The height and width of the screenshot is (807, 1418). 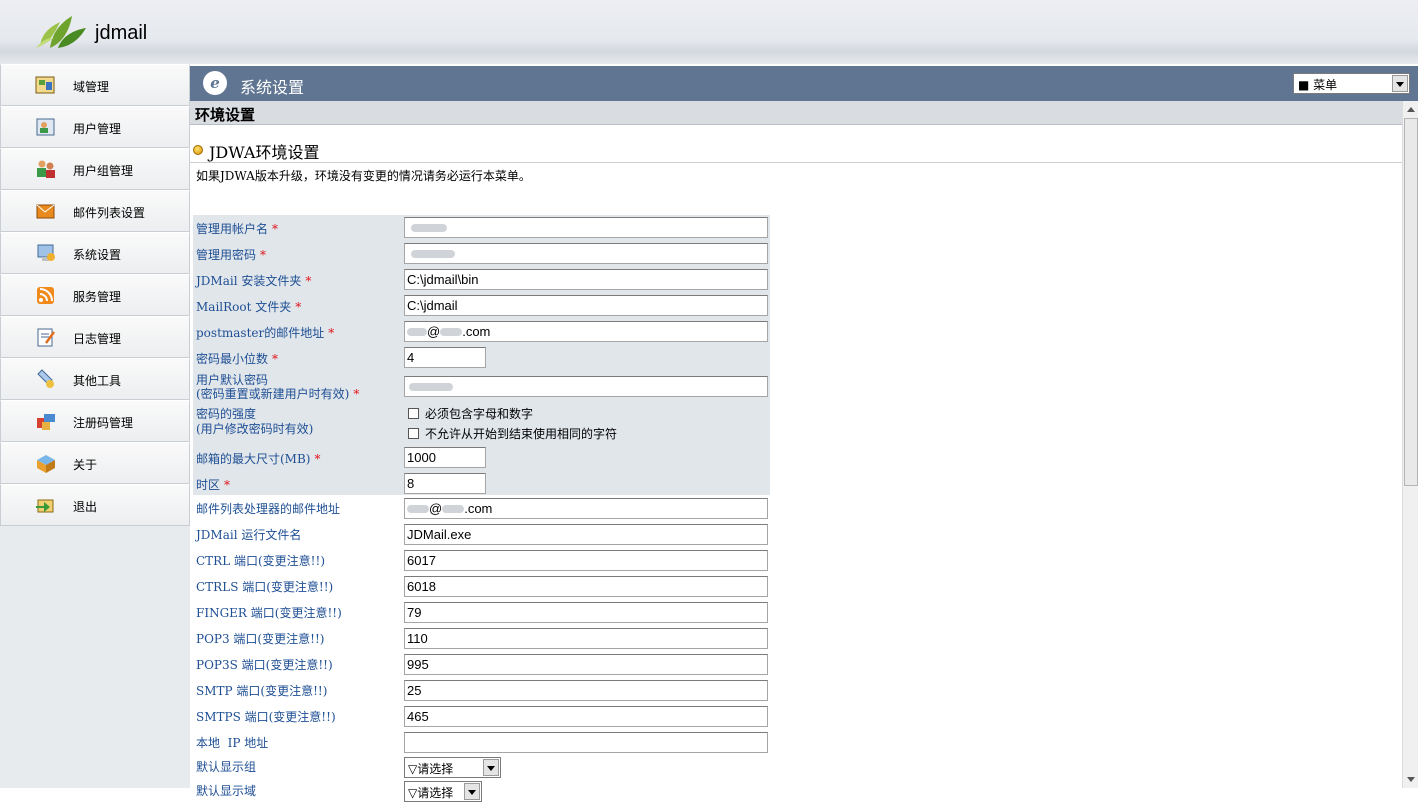 What do you see at coordinates (586, 227) in the screenshot?
I see `admin-account-input: admin` at bounding box center [586, 227].